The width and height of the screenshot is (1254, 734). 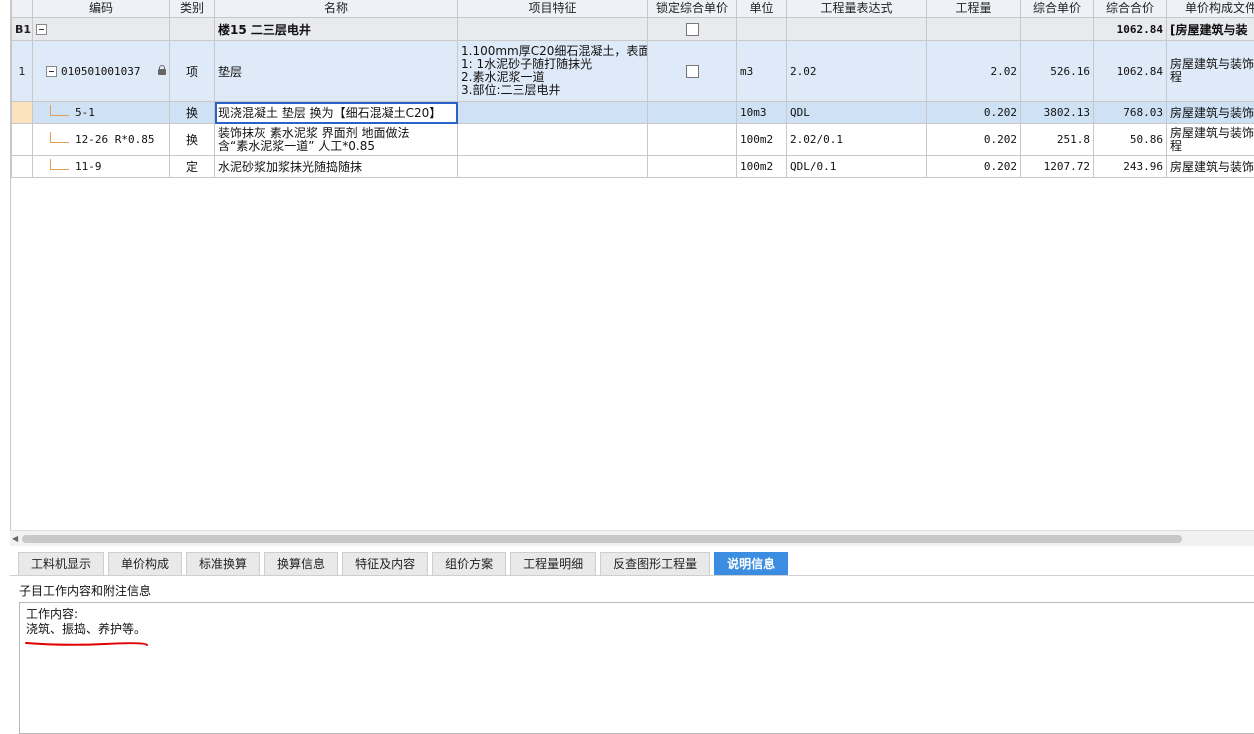 I want to click on code-text: 010501001037, so click(x=100, y=71).